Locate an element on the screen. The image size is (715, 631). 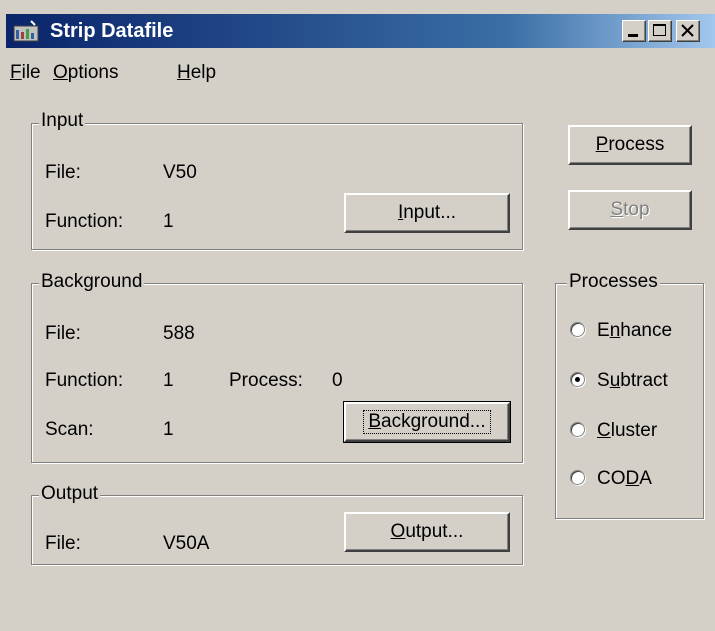
radio-coda is located at coordinates (577, 477).